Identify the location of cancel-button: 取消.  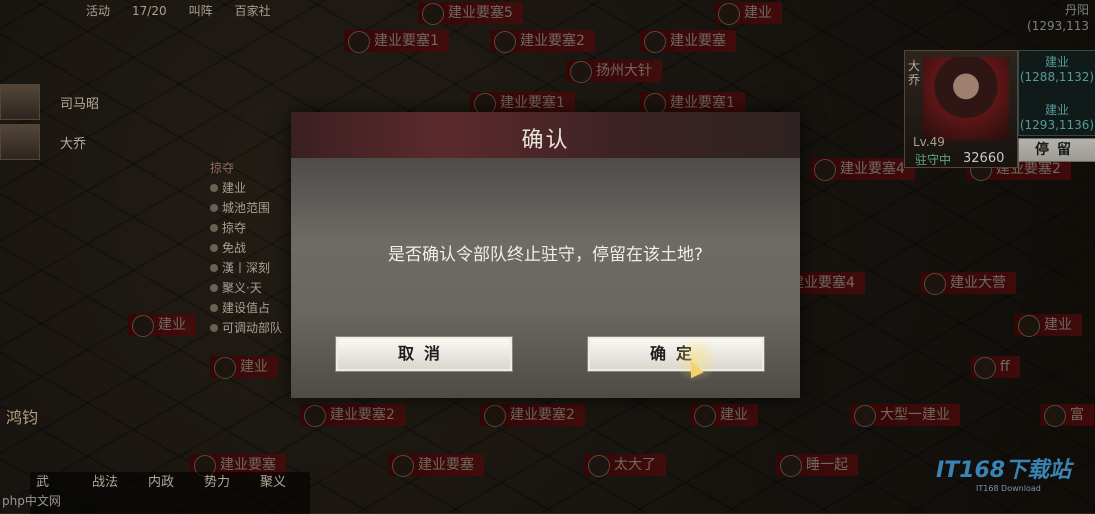
(424, 354).